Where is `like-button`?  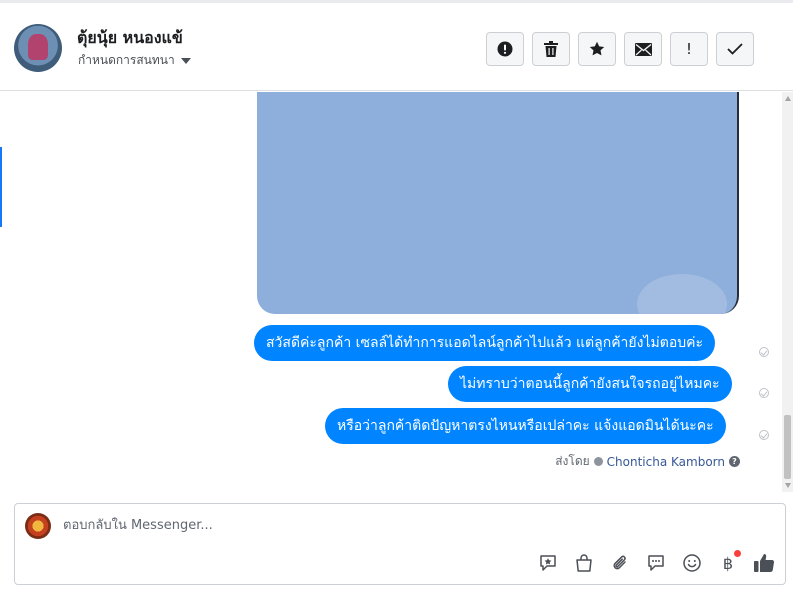 like-button is located at coordinates (764, 563).